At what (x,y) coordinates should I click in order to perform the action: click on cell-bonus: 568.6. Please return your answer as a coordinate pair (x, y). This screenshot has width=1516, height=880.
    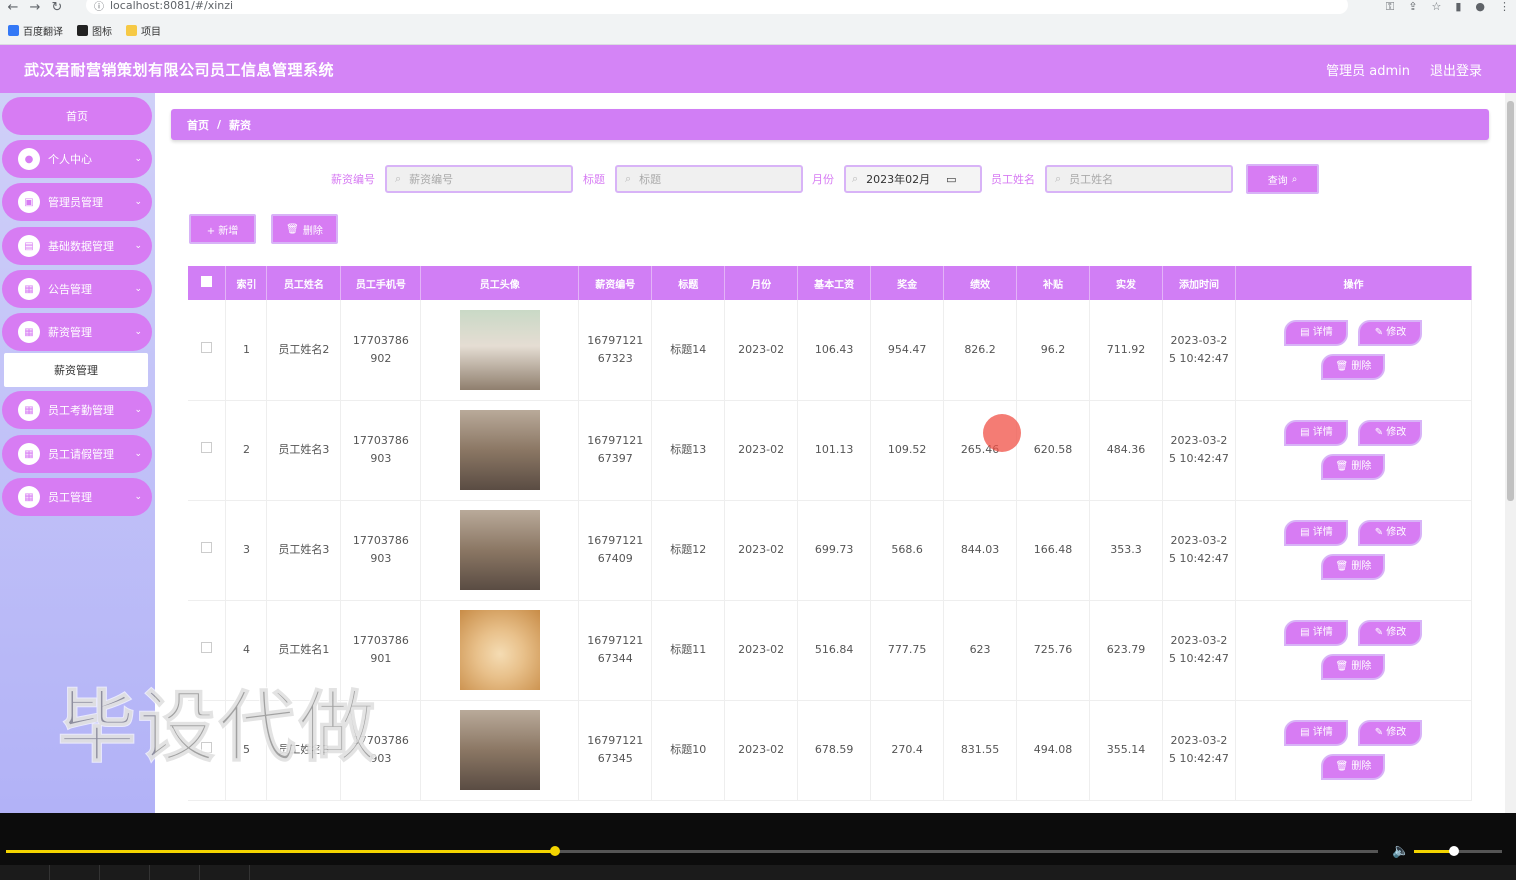
    Looking at the image, I should click on (907, 550).